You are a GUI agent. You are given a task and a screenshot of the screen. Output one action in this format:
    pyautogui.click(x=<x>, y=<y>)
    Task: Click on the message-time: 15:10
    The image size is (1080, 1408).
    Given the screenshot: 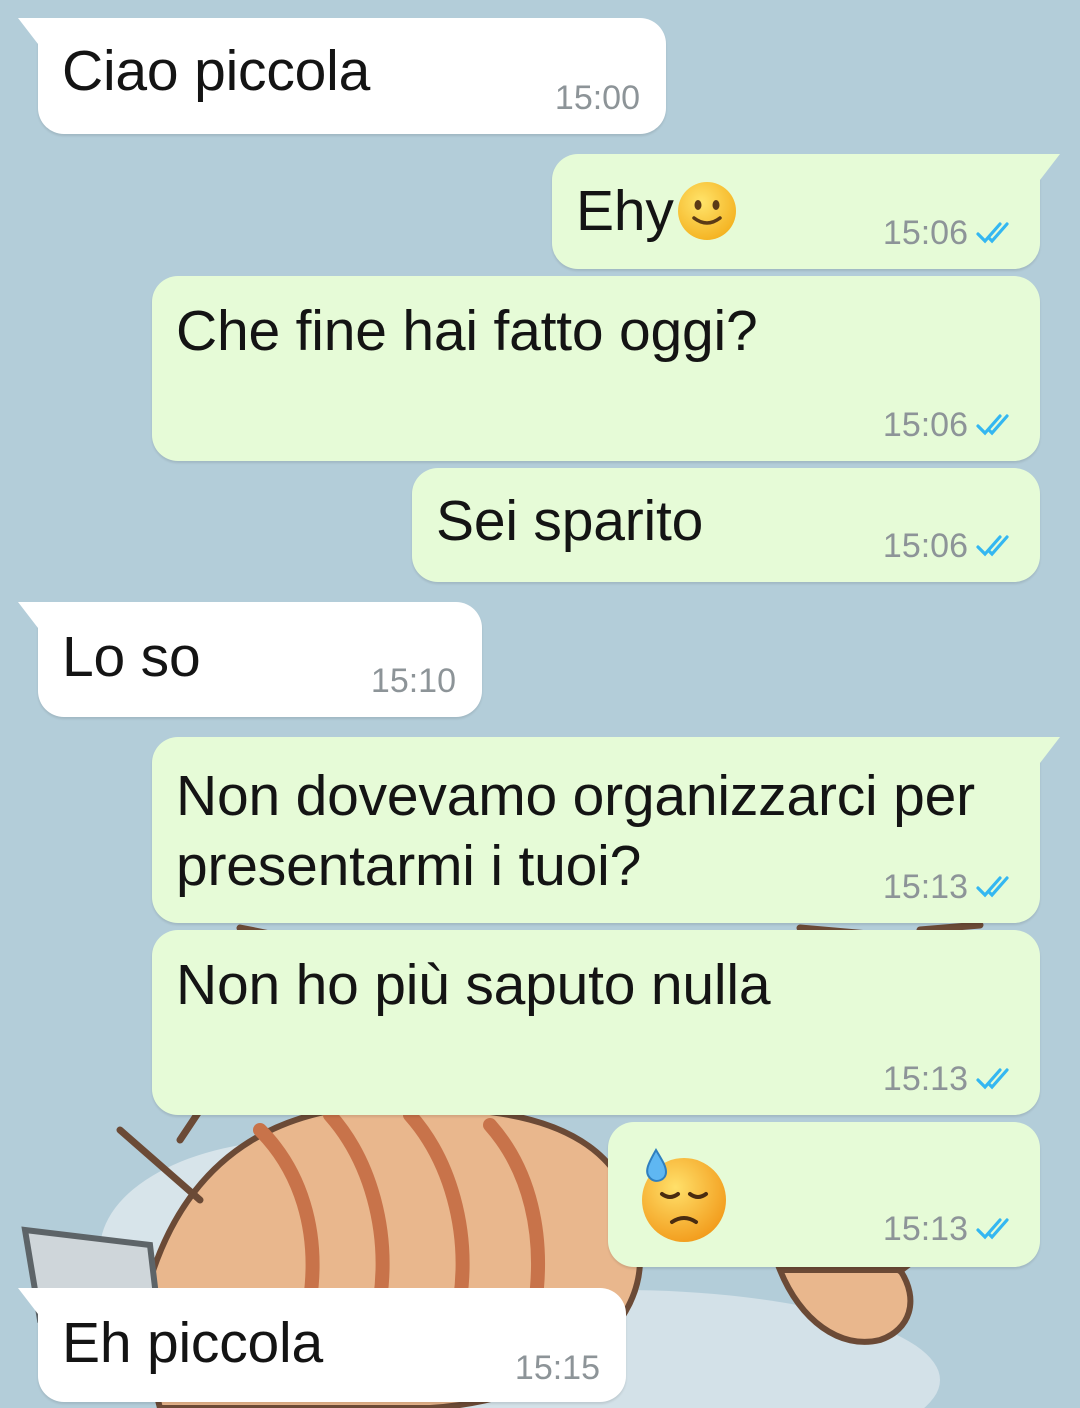 What is the action you would take?
    pyautogui.click(x=413, y=681)
    